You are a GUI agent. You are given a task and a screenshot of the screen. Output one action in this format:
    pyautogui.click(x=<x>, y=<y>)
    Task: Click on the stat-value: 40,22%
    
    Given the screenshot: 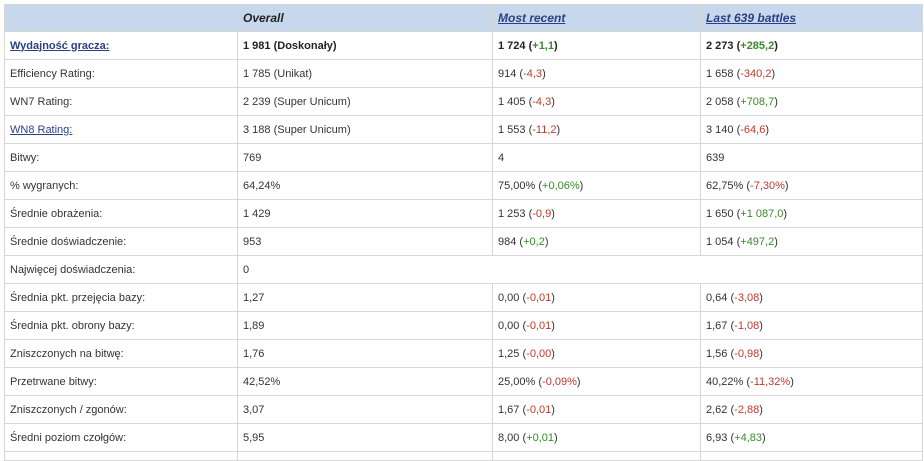 What is the action you would take?
    pyautogui.click(x=725, y=381)
    